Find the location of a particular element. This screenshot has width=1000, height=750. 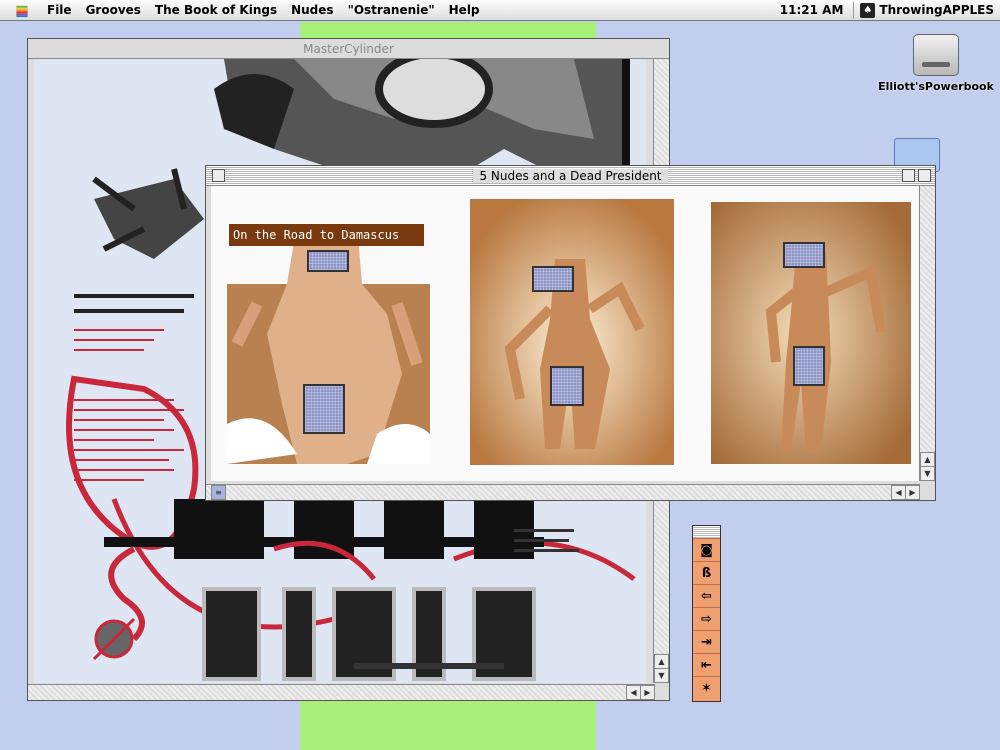

photo-1-caption: On the Road to Damascus is located at coordinates (326, 235).